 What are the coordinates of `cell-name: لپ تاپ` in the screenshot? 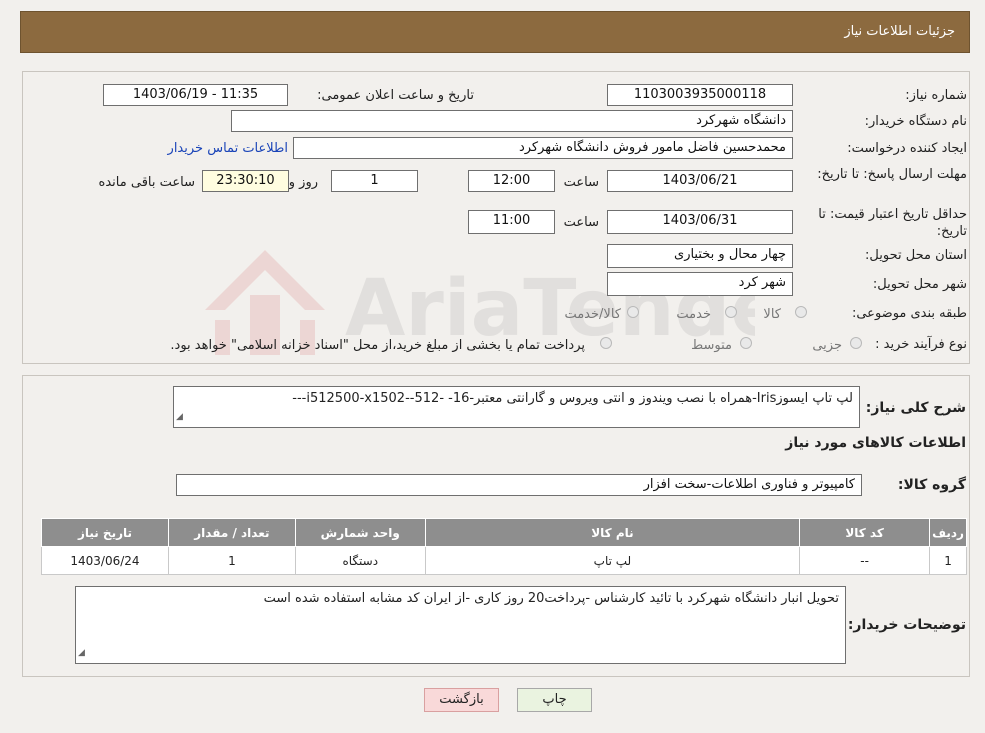 It's located at (612, 560).